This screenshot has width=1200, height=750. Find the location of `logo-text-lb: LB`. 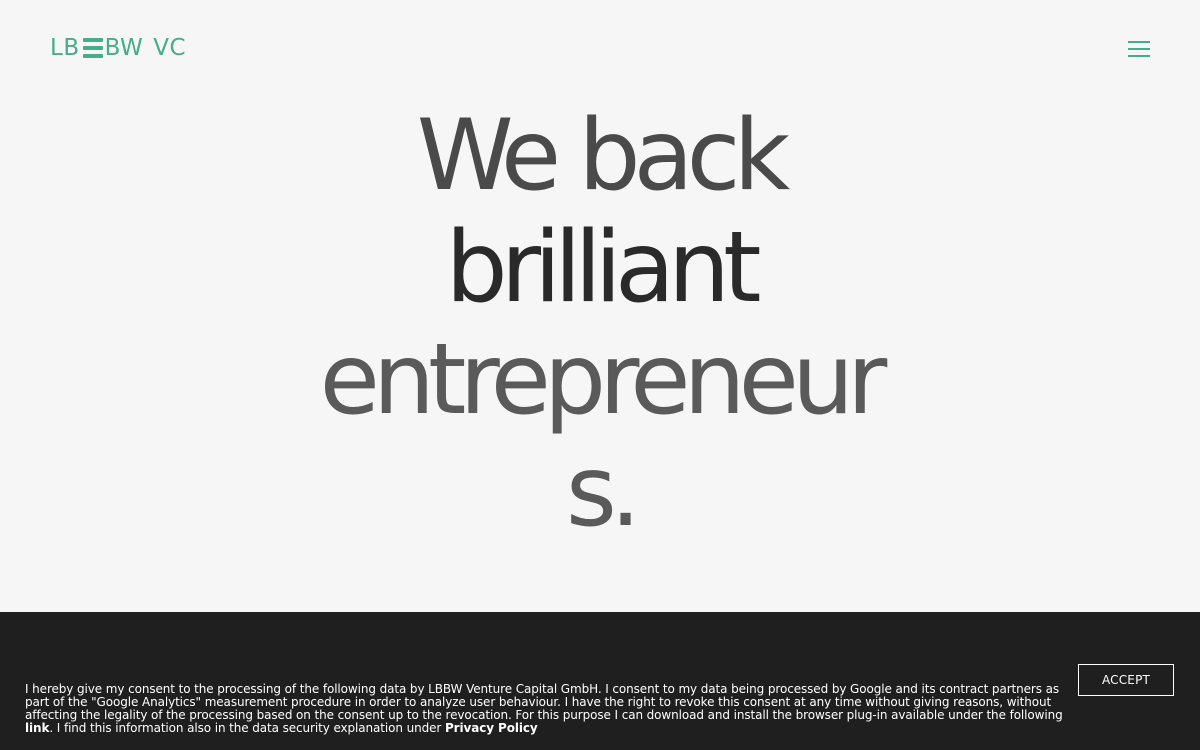

logo-text-lb: LB is located at coordinates (65, 48).